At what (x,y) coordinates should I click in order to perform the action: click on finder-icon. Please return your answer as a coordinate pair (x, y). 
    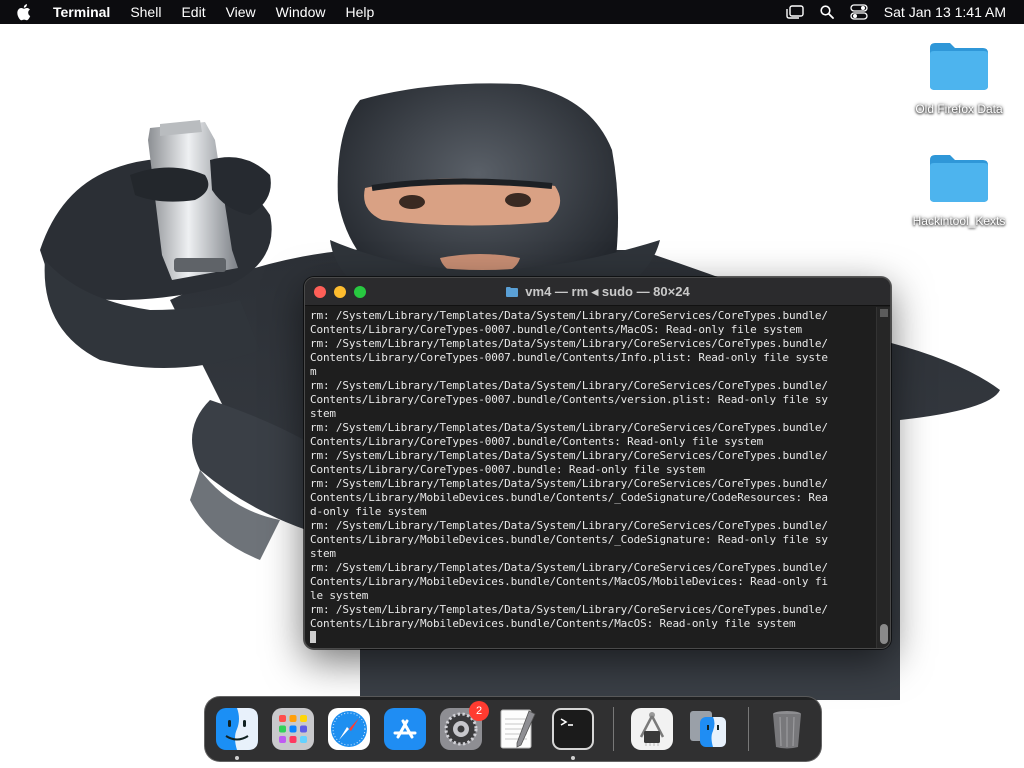
    Looking at the image, I should click on (237, 729).